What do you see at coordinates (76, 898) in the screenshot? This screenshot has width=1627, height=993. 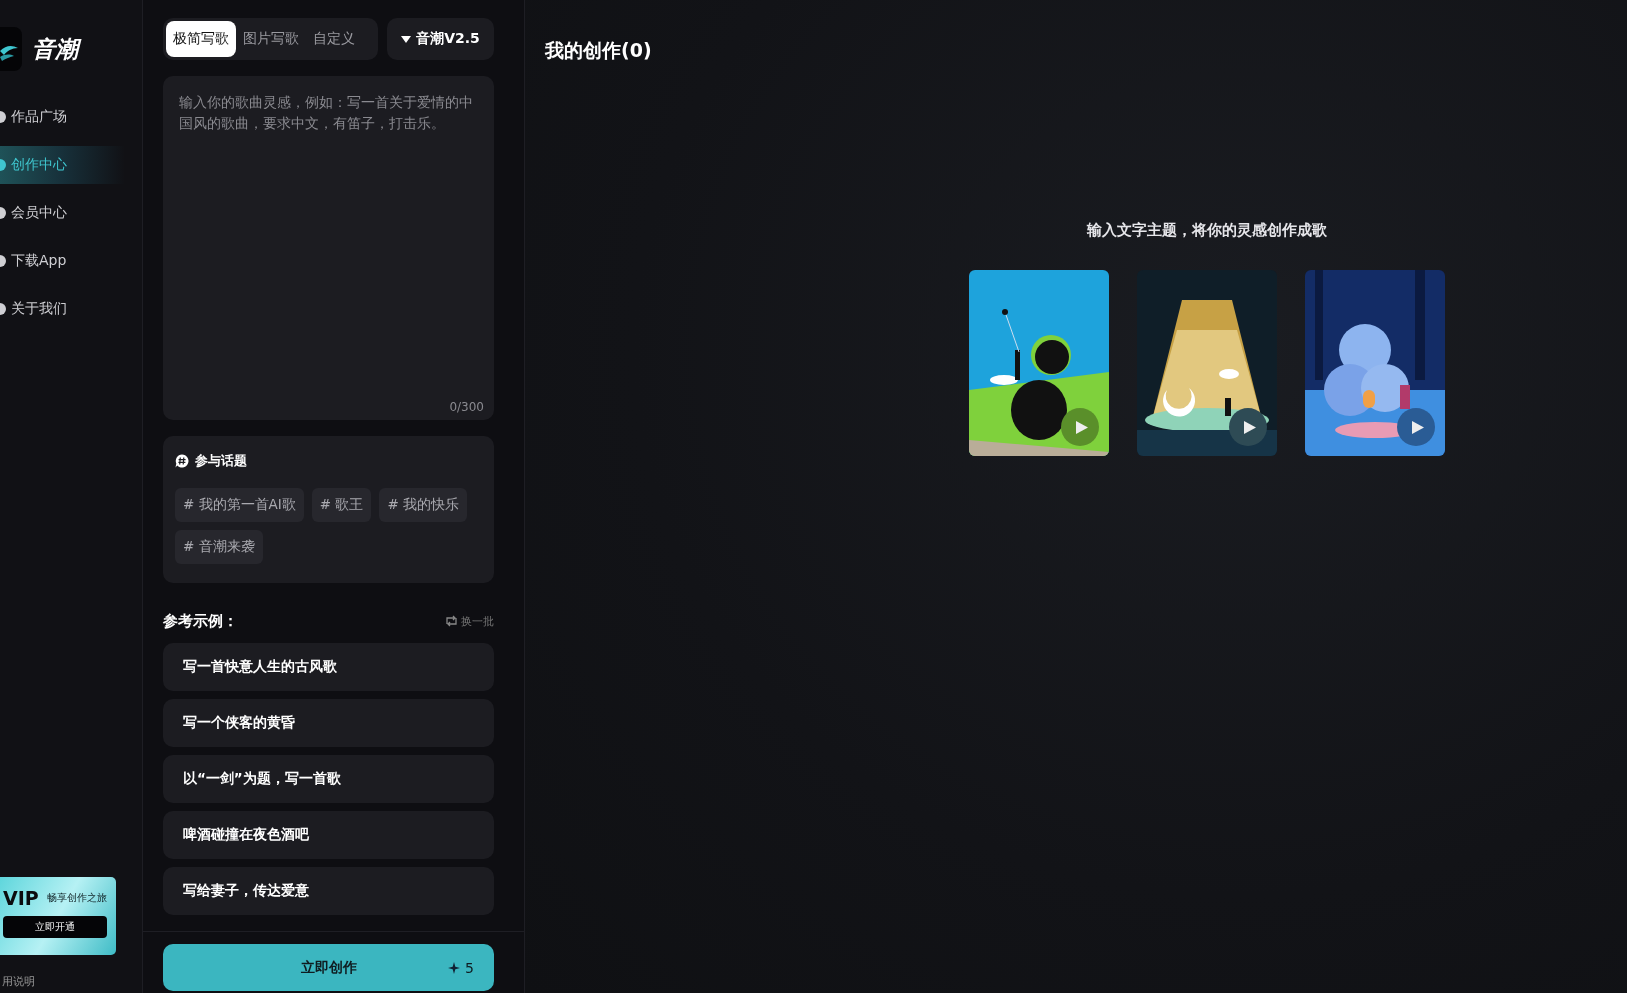 I see `vip-tagline: 畅享创作之旅` at bounding box center [76, 898].